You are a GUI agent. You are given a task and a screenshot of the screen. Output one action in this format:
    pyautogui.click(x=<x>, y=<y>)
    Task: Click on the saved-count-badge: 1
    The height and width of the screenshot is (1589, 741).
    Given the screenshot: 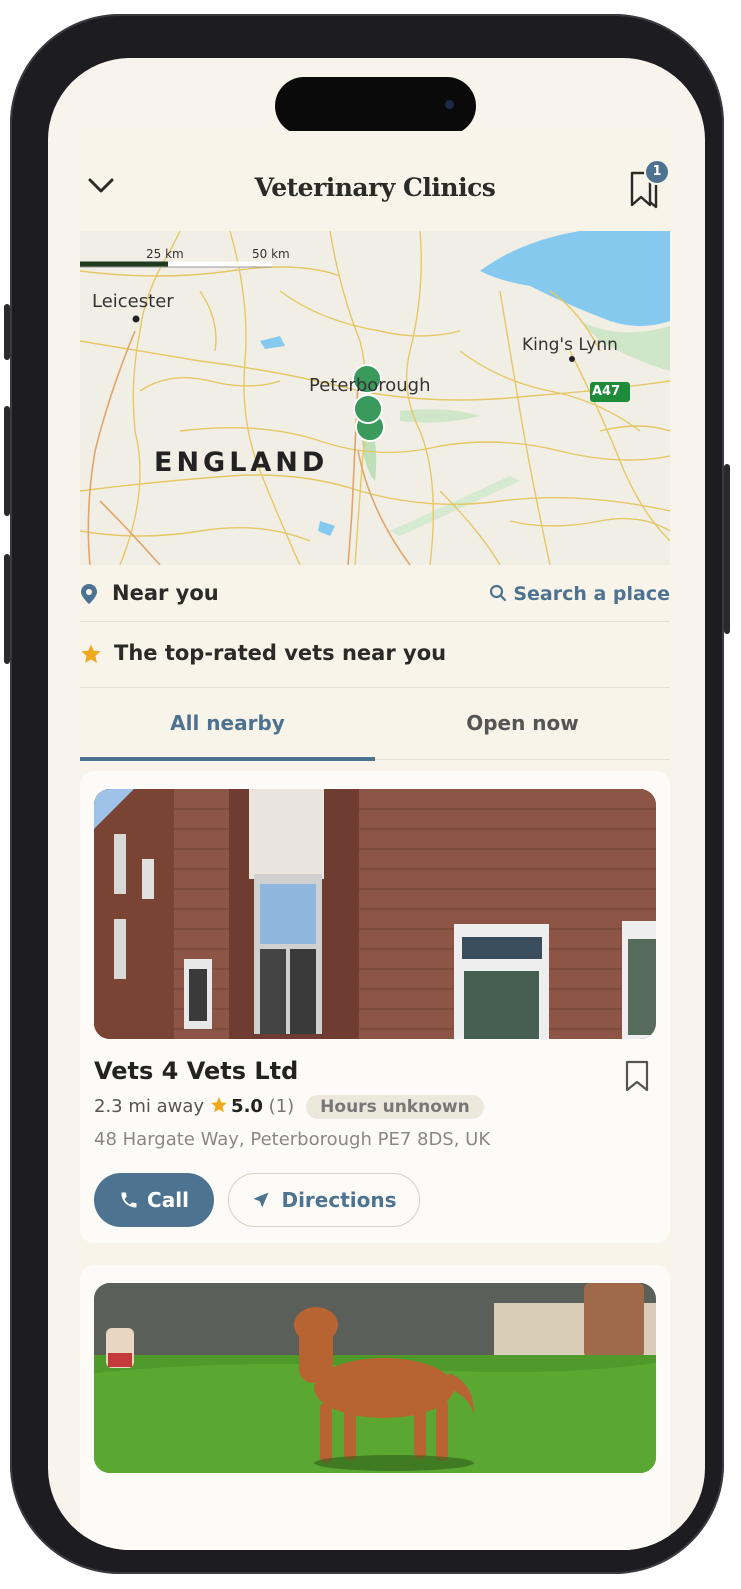 What is the action you would take?
    pyautogui.click(x=657, y=172)
    